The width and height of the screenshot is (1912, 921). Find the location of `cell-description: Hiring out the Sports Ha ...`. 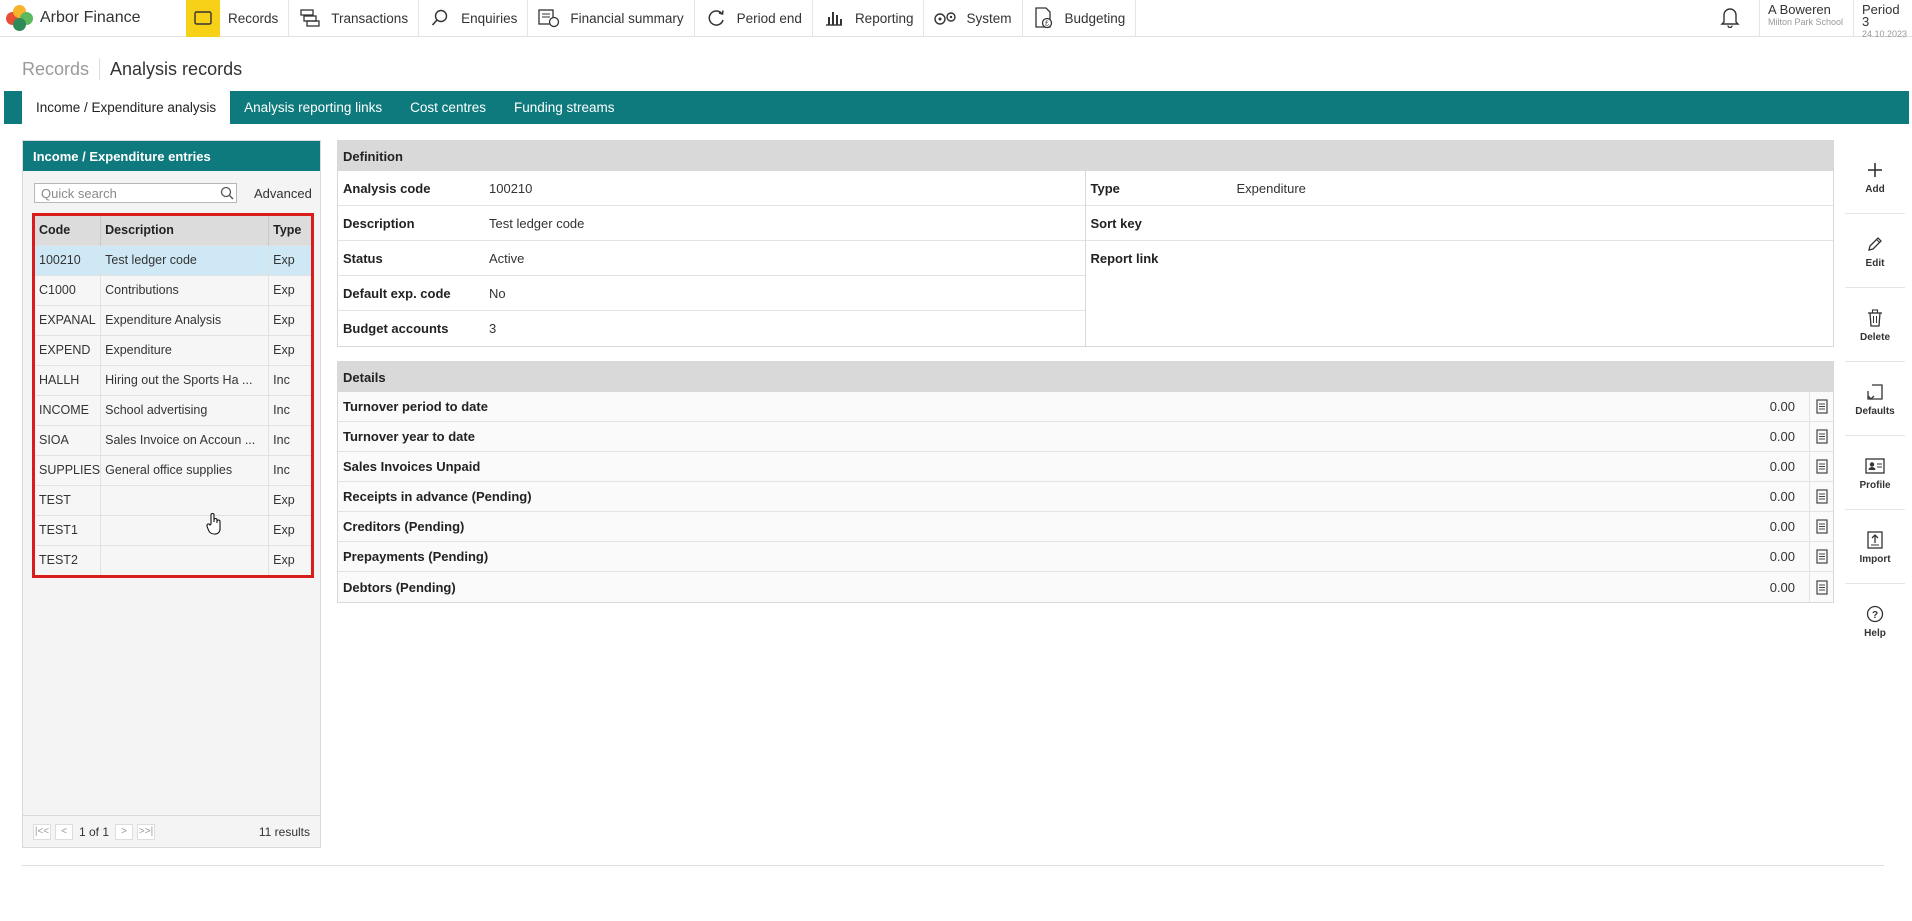

cell-description: Hiring out the Sports Ha ... is located at coordinates (185, 379).